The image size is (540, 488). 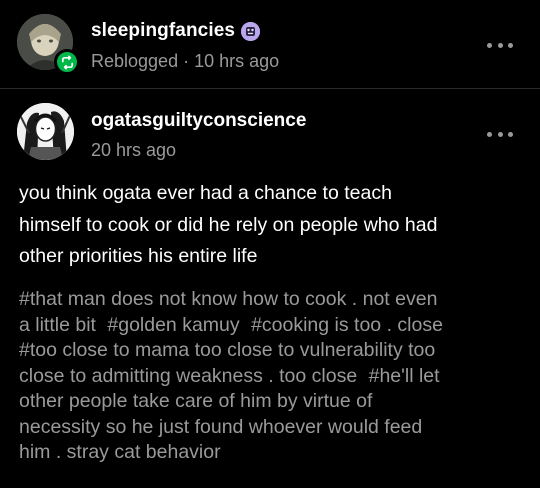 I want to click on tag-link: a little bit, so click(x=57, y=325).